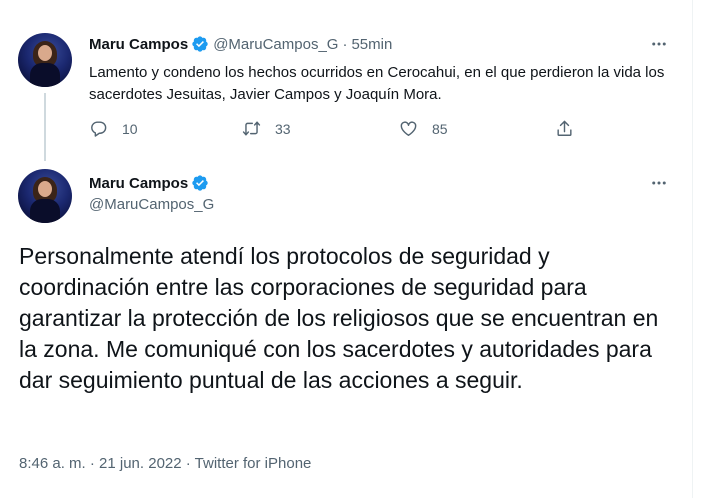 The width and height of the screenshot is (720, 498). I want to click on reply-count: 10, so click(130, 128).